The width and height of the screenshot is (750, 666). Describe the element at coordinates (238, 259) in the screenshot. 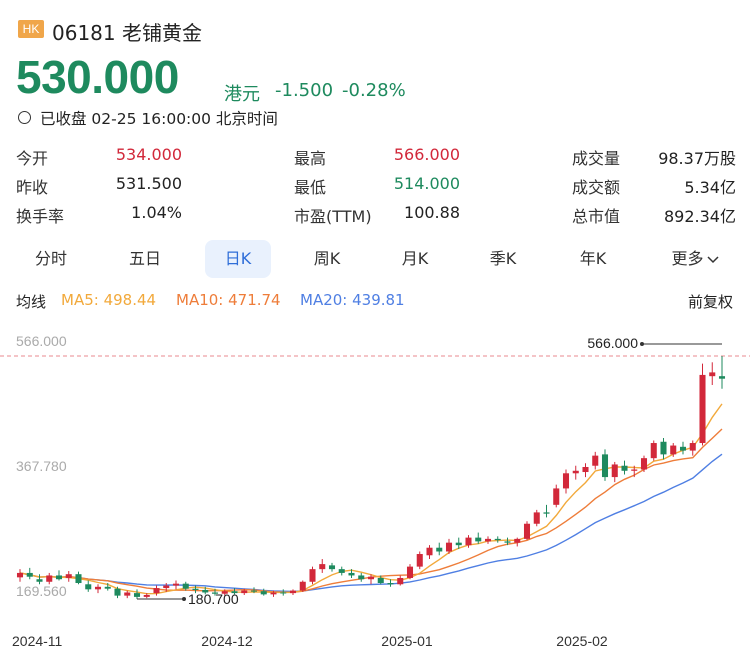

I see `tab-daily-k: 日K` at that location.